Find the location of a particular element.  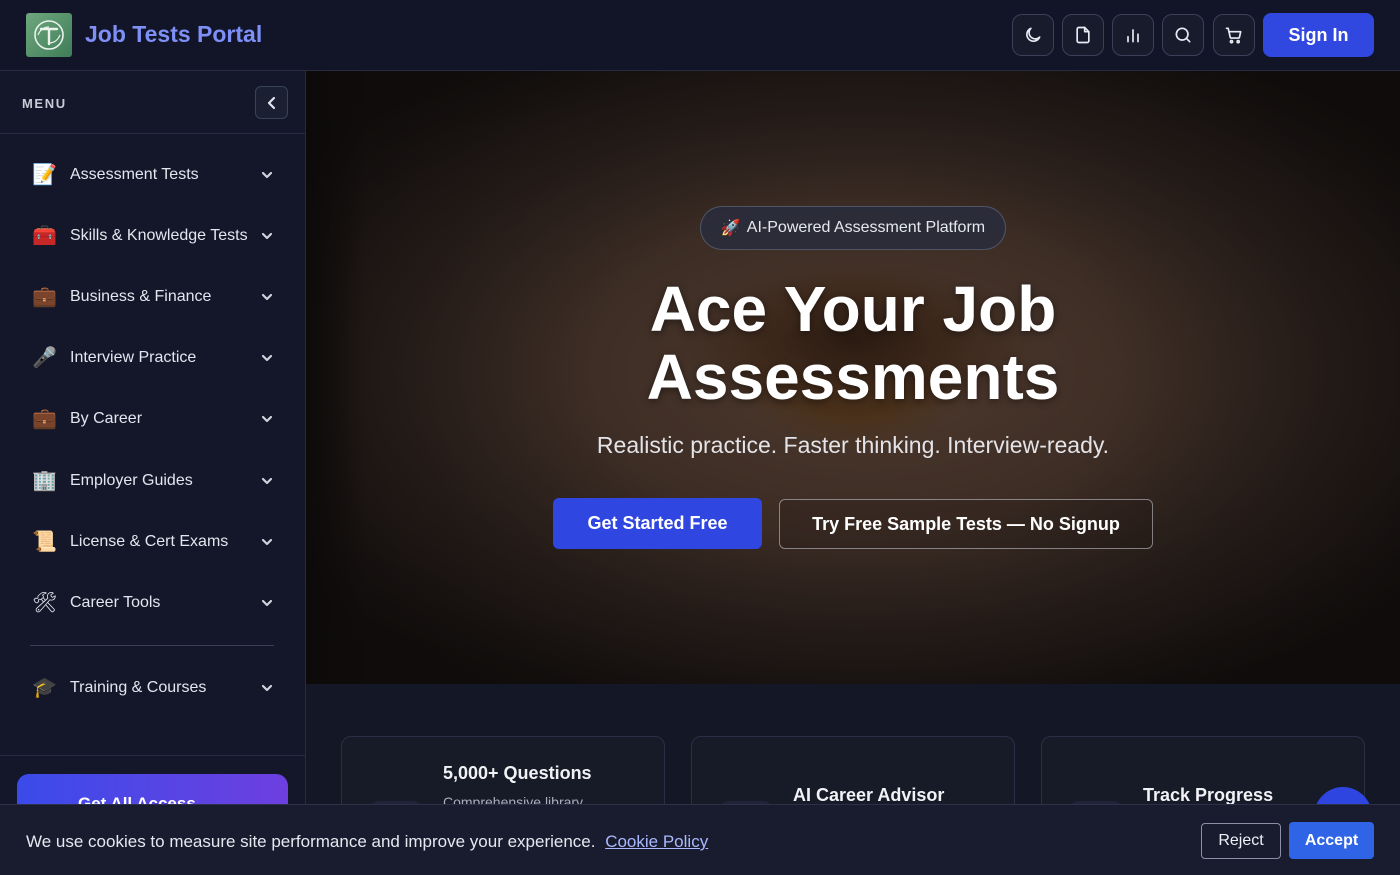

chevron-left-icon is located at coordinates (271, 102).